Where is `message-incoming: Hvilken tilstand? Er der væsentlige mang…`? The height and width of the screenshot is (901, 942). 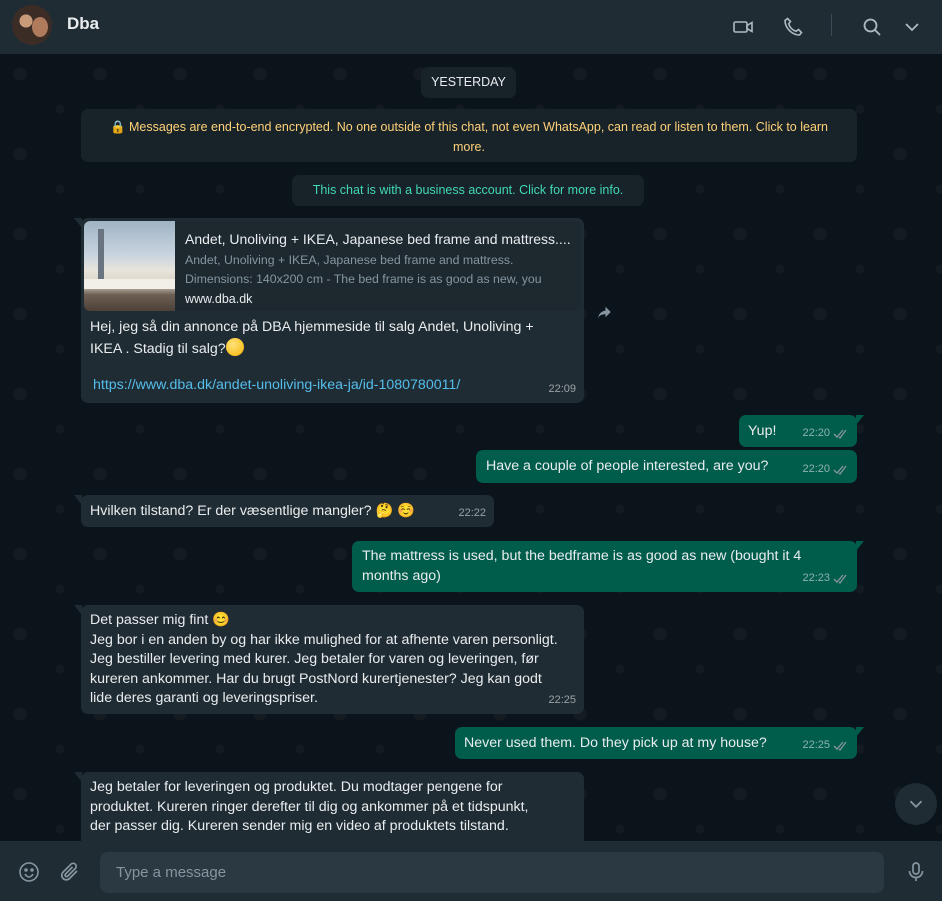 message-incoming: Hvilken tilstand? Er der væsentlige mang… is located at coordinates (284, 511).